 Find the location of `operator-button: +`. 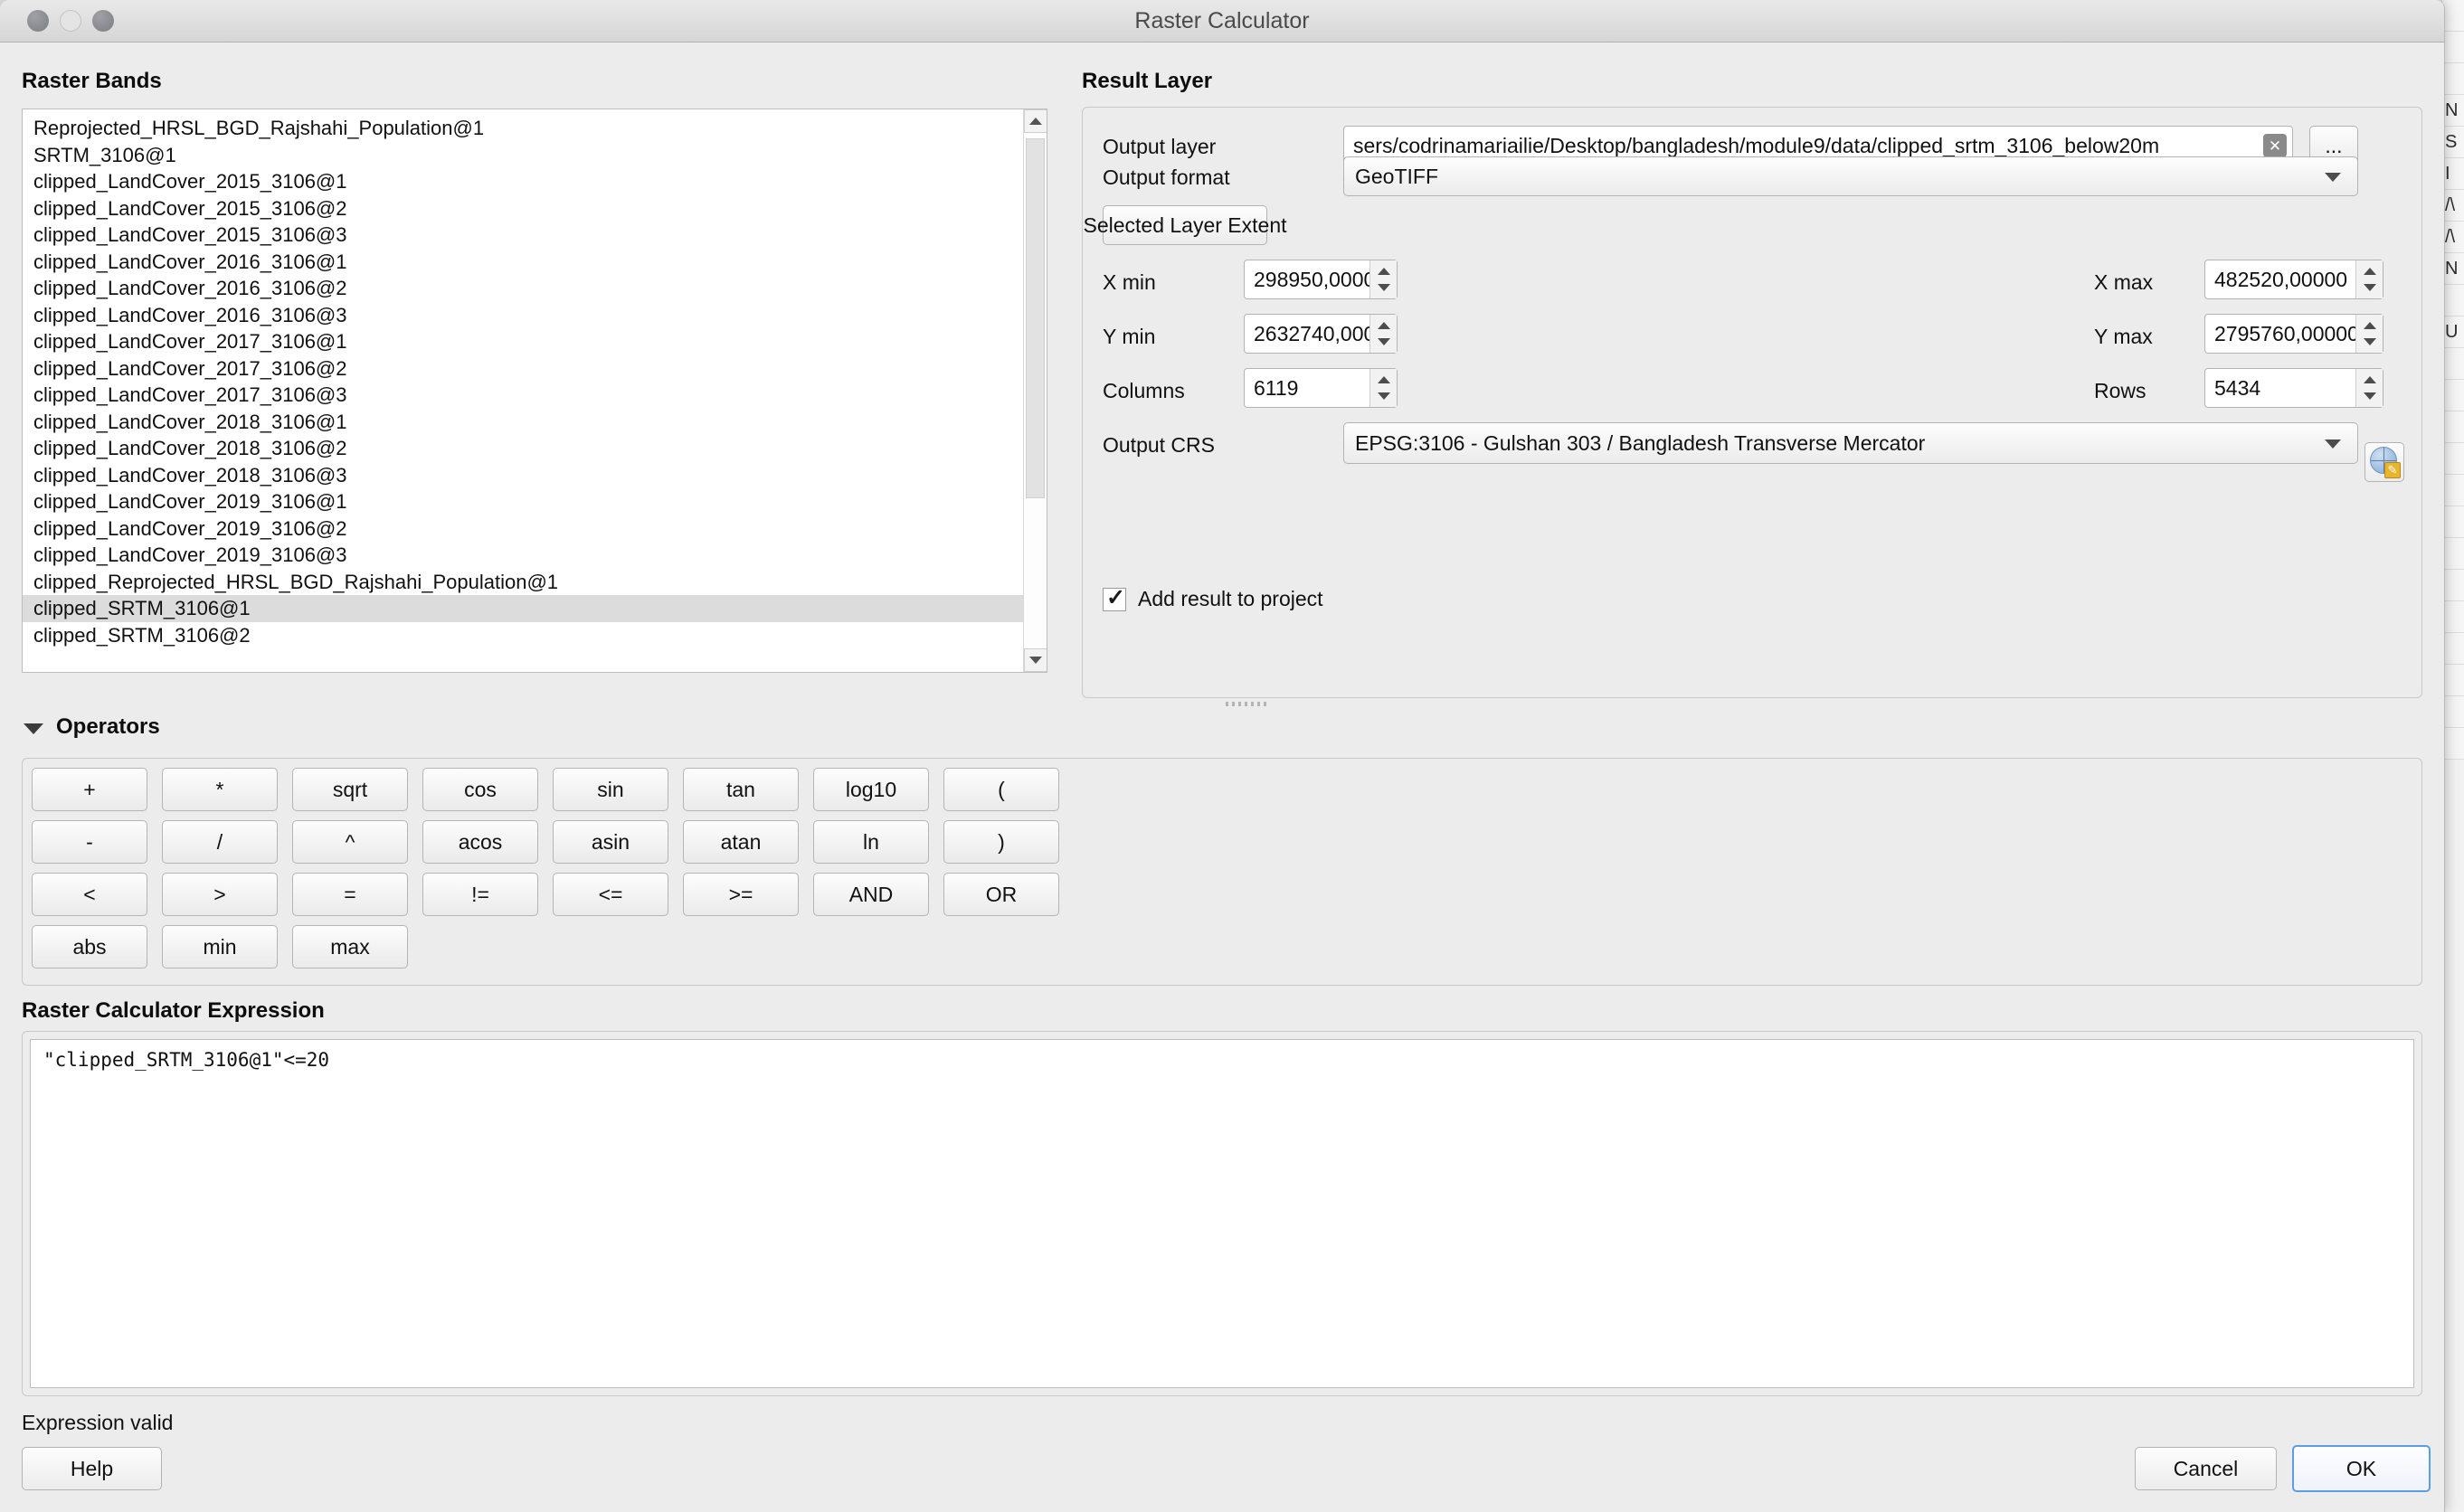

operator-button: + is located at coordinates (90, 789).